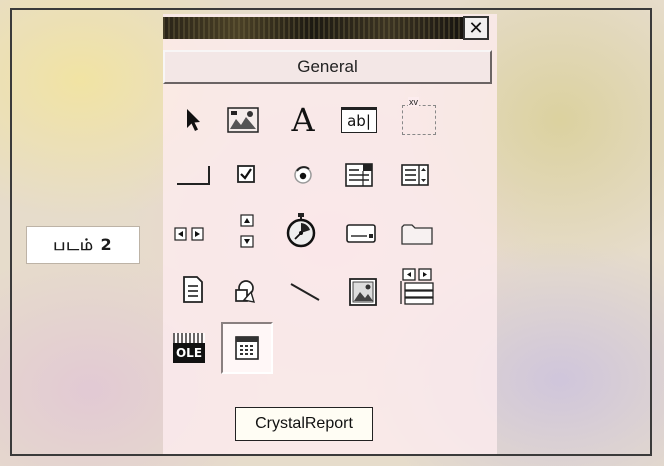 This screenshot has height=466, width=664. I want to click on tool-ole: OLE, so click(189, 348).